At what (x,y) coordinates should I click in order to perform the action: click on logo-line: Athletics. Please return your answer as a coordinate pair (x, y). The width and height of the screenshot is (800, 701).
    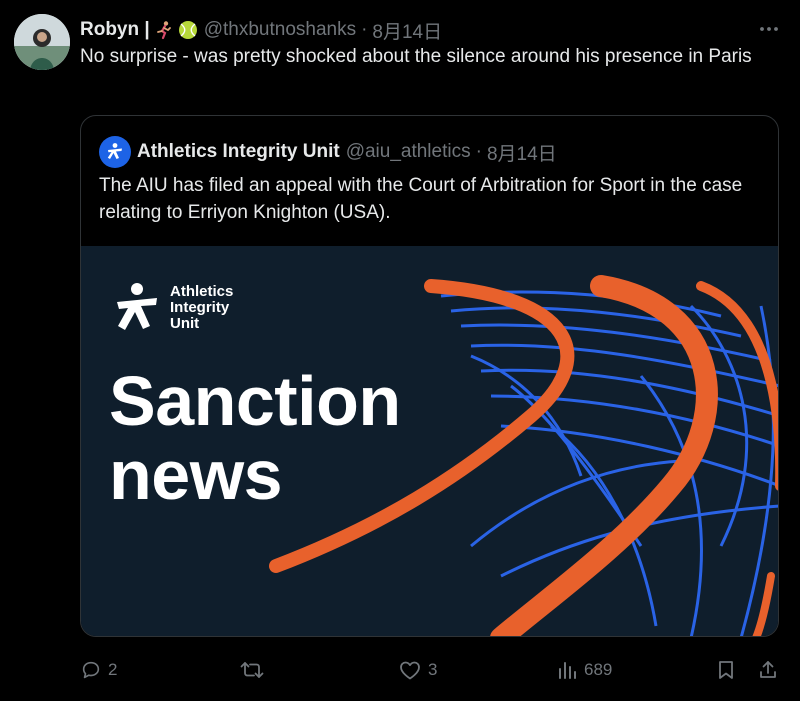
    Looking at the image, I should click on (202, 291).